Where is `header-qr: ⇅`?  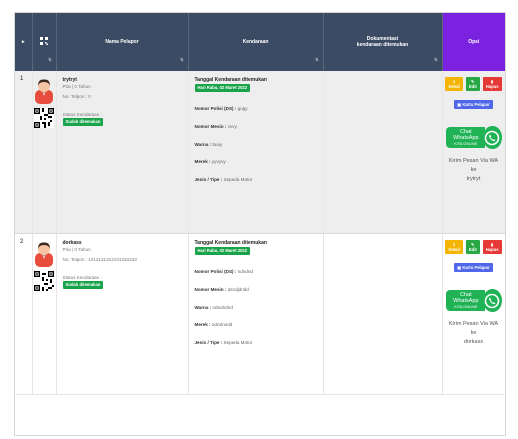 header-qr: ⇅ is located at coordinates (44, 42).